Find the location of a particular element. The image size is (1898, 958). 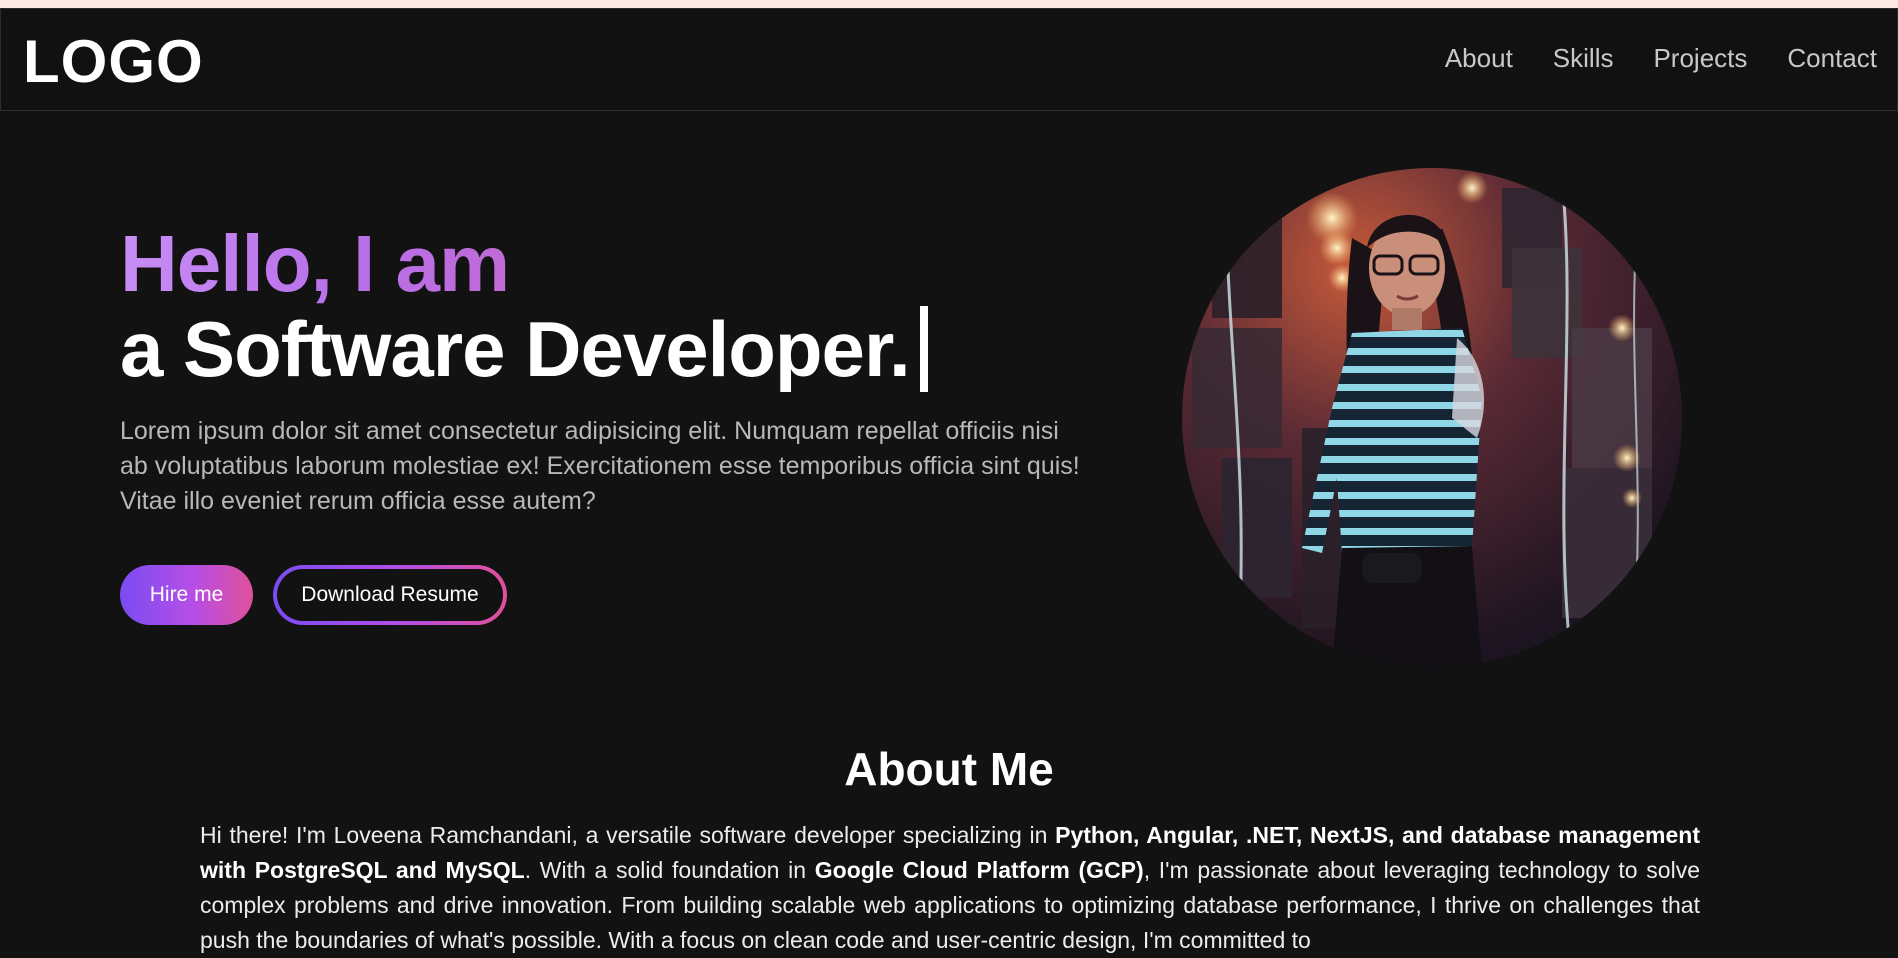

download-resume-button: Download Resume is located at coordinates (390, 595).